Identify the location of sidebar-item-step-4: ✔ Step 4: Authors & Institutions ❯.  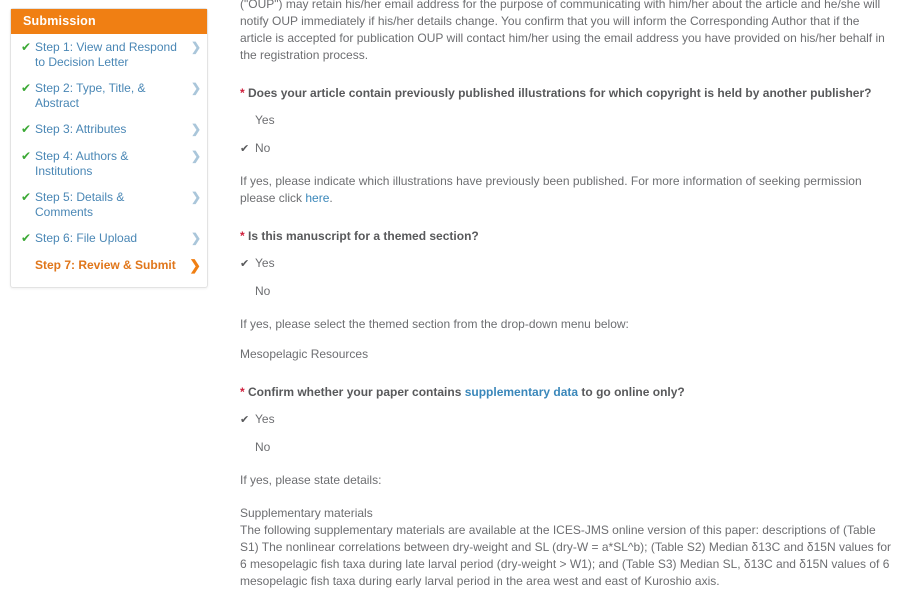
(109, 163).